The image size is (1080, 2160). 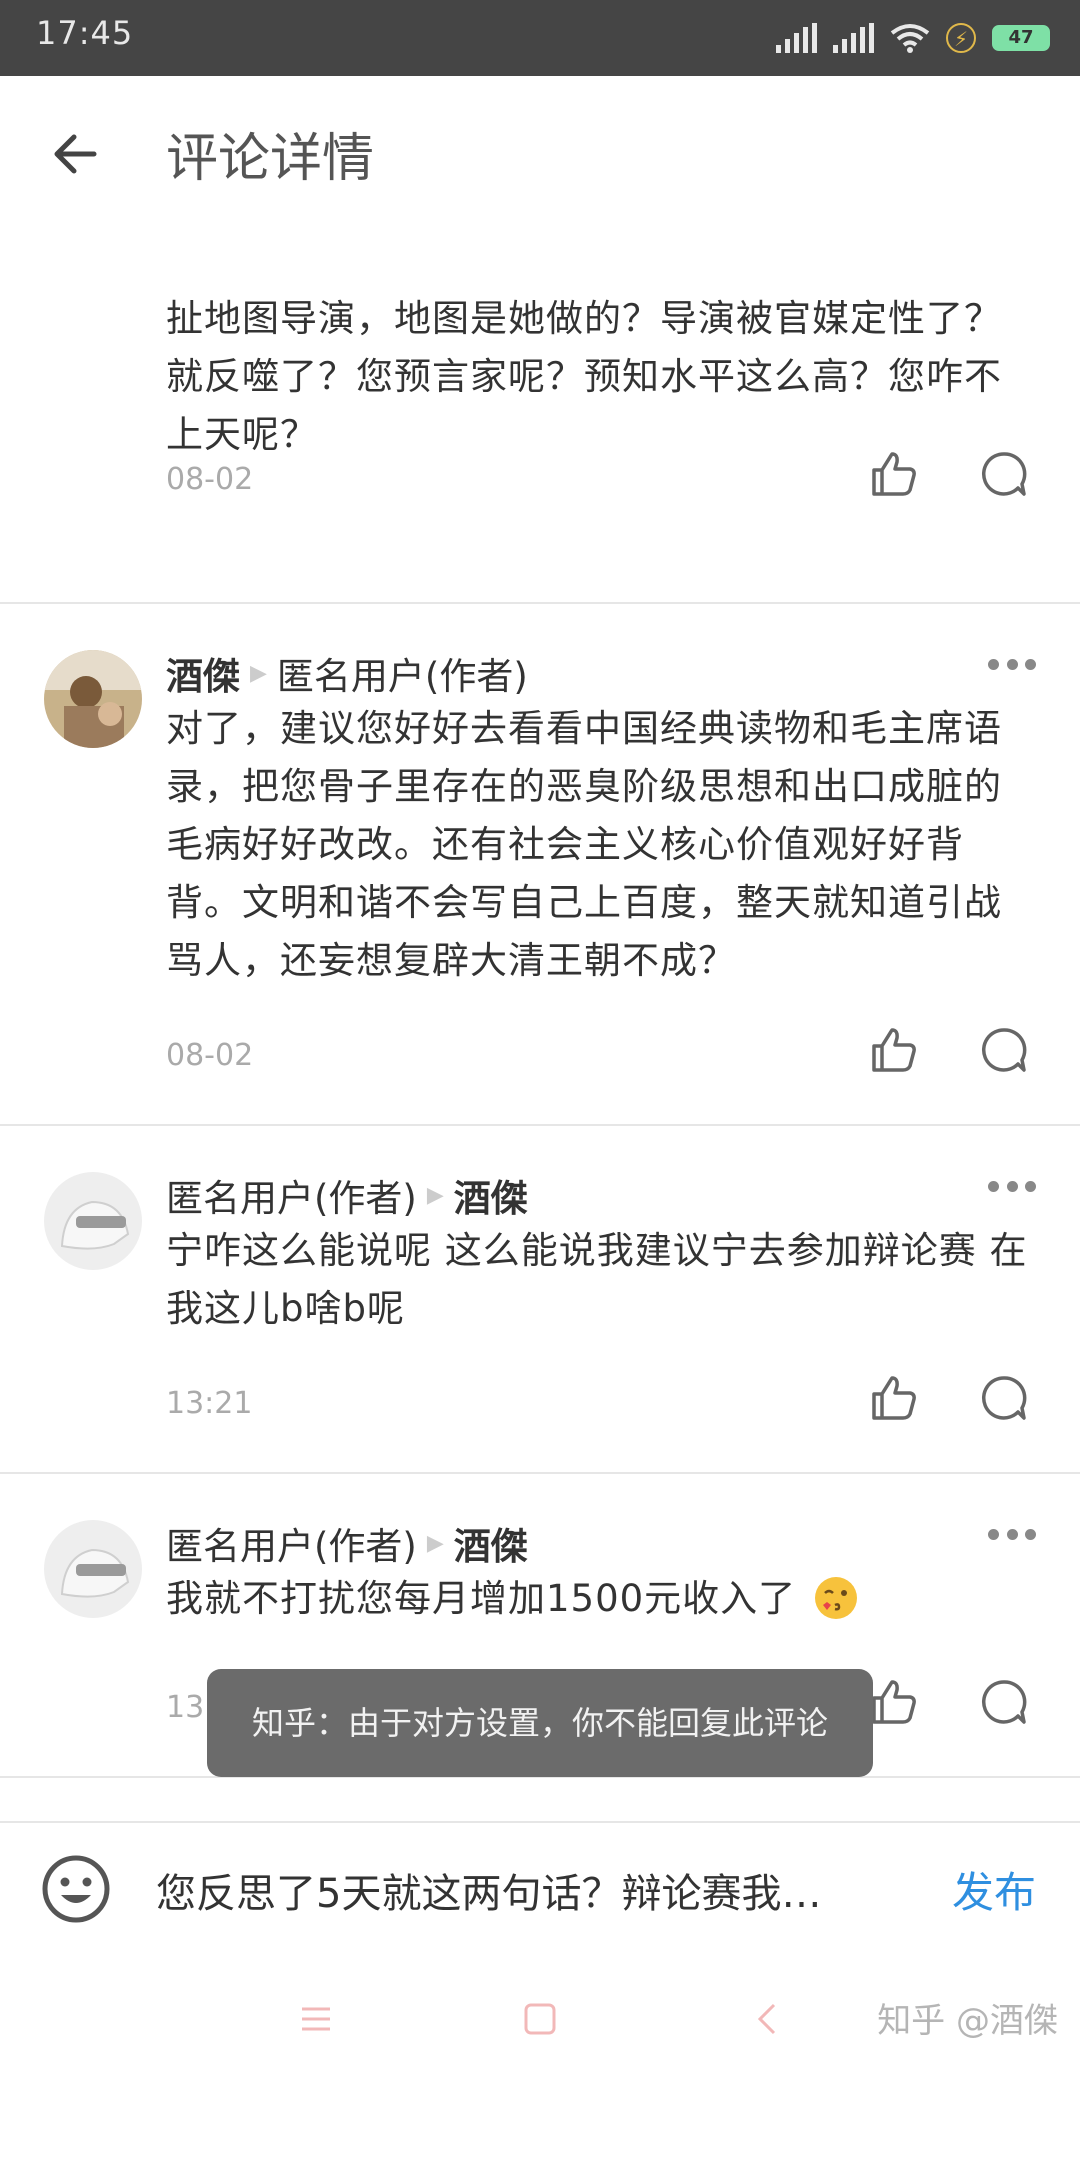 I want to click on avatar, so click(x=93, y=699).